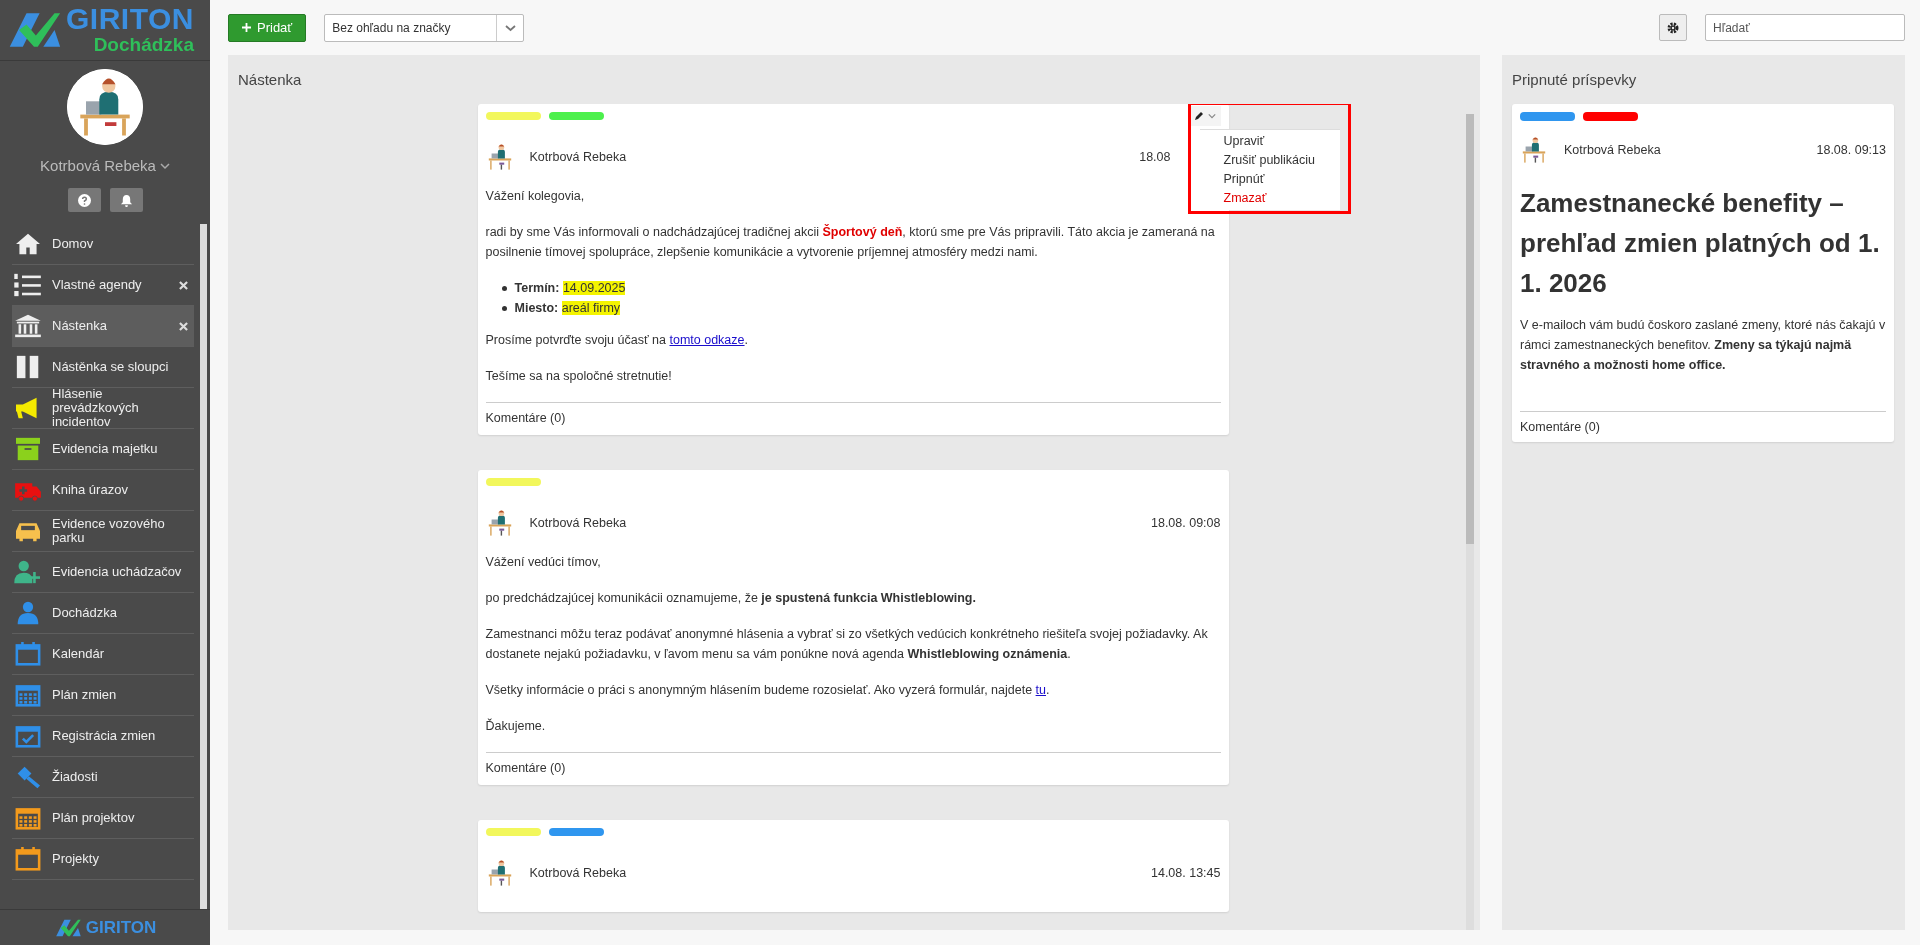 Image resolution: width=1920 pixels, height=945 pixels. What do you see at coordinates (535, 196) in the screenshot?
I see `paragraph: Vážení kolegovia,` at bounding box center [535, 196].